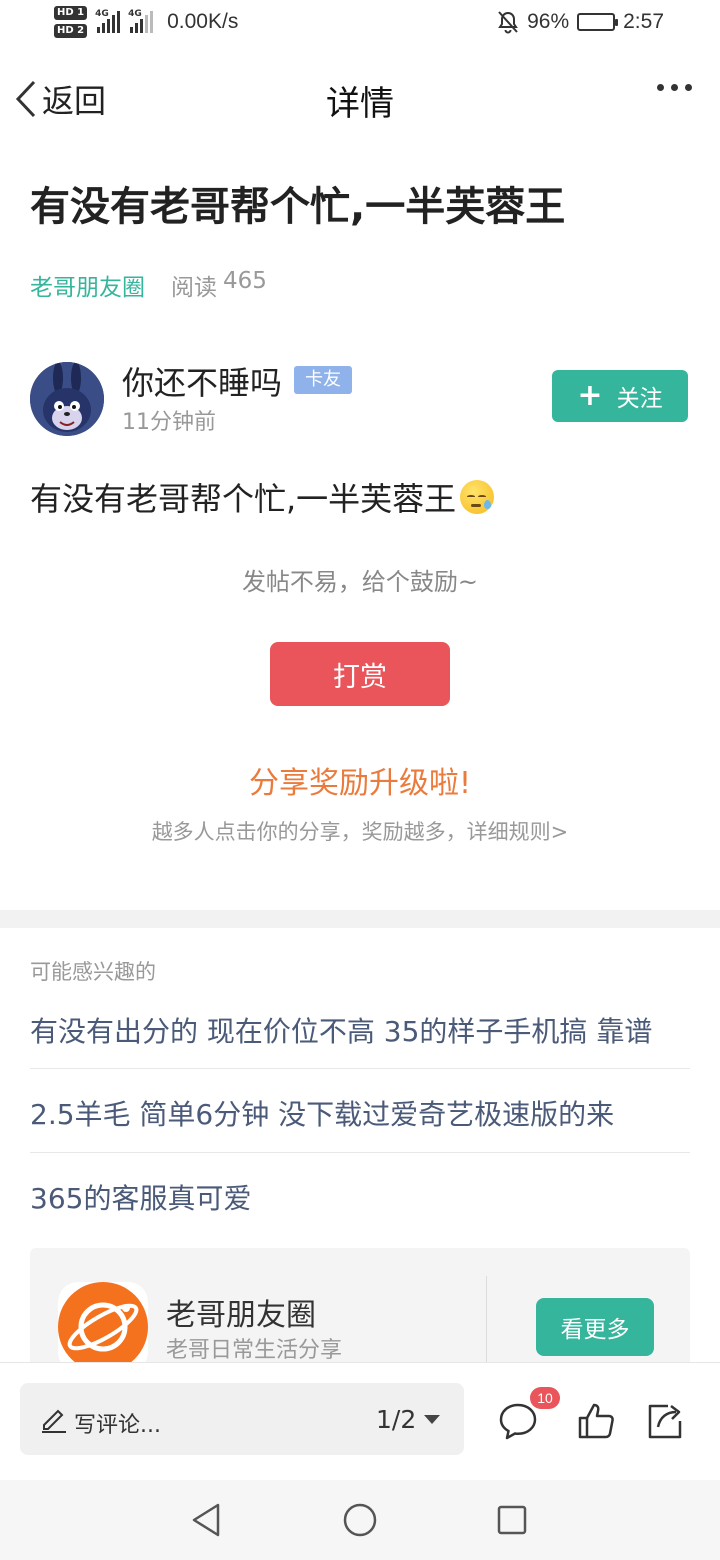 The width and height of the screenshot is (720, 1560). Describe the element at coordinates (660, 87) in the screenshot. I see `more-dots-icon` at that location.